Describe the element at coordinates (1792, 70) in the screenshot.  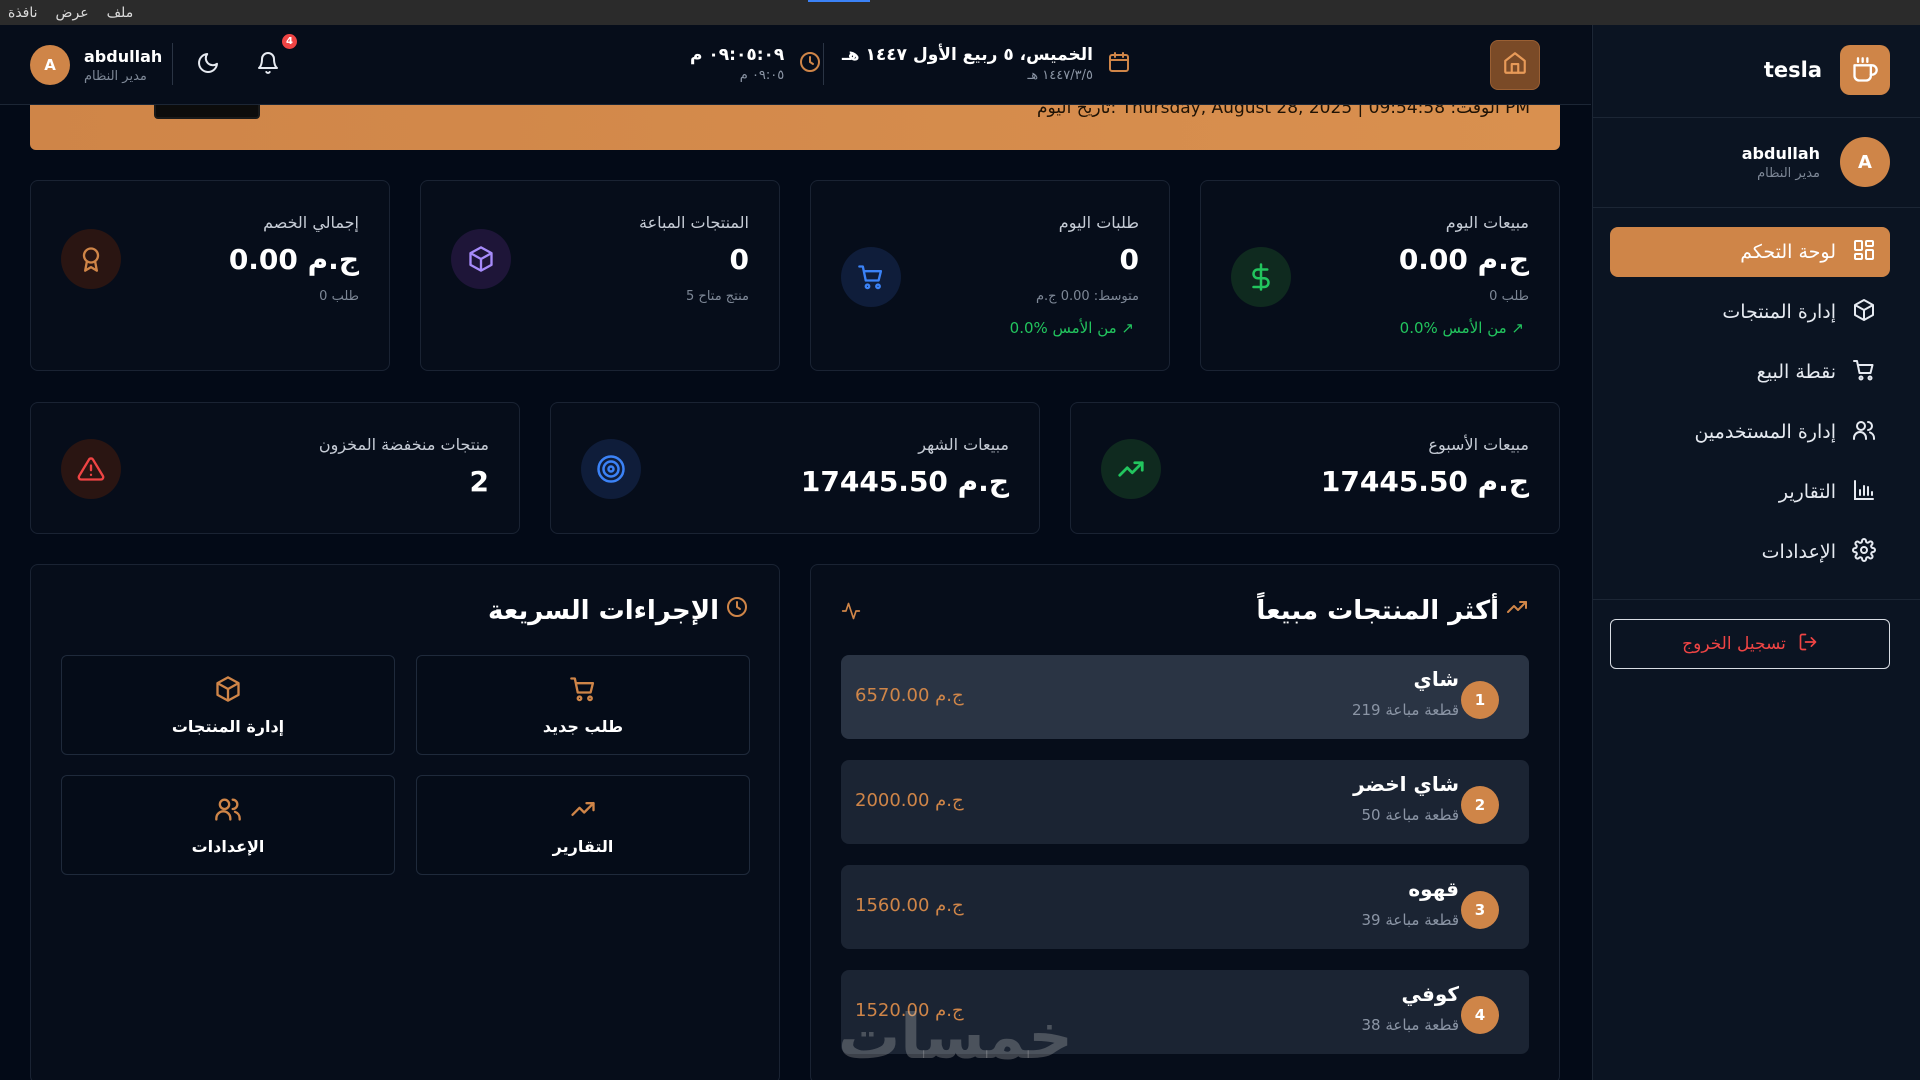
I see `brand-name: tesla` at that location.